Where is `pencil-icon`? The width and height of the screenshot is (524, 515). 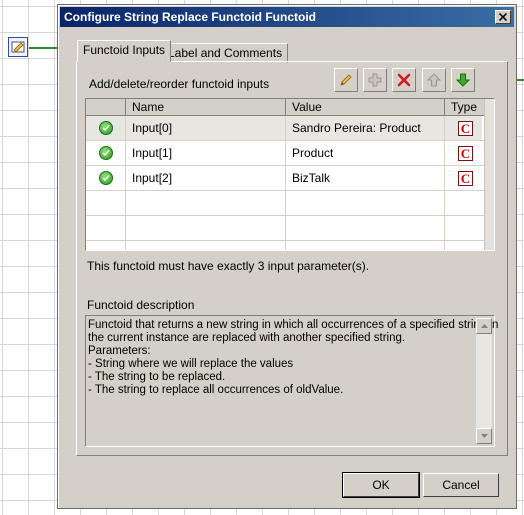
pencil-icon is located at coordinates (346, 80).